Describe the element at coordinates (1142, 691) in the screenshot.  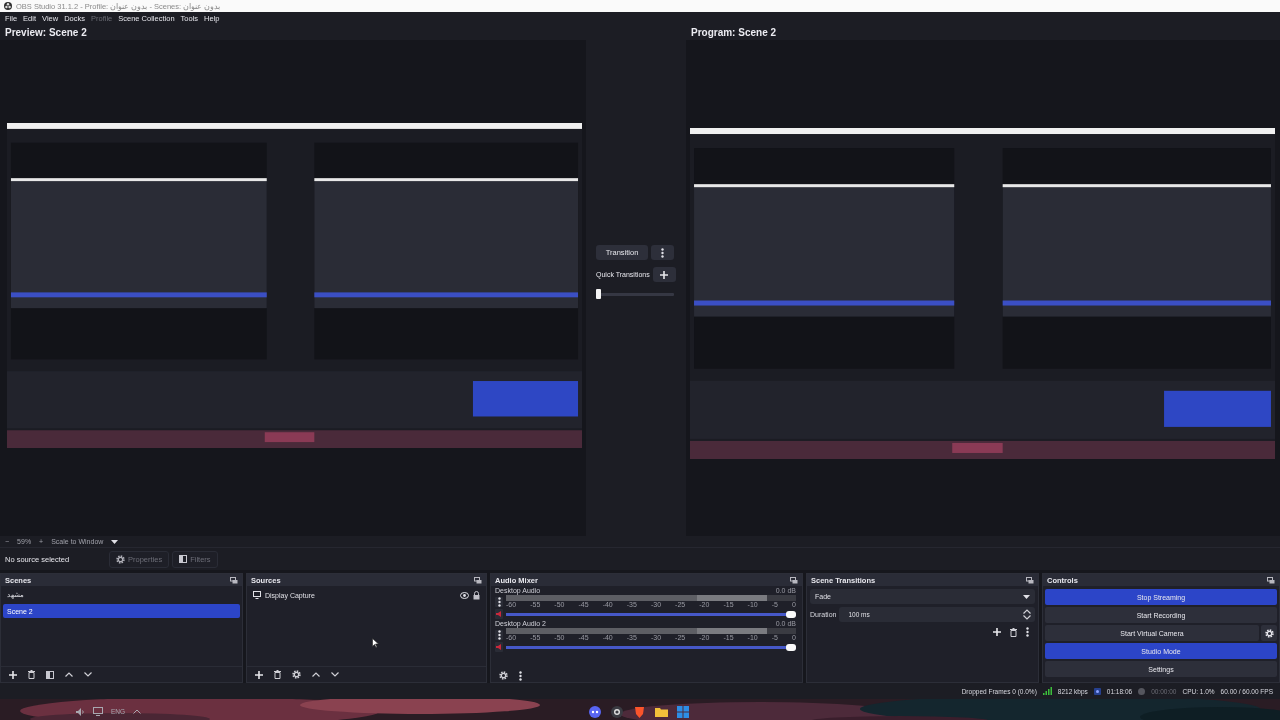
I see `record-icon` at that location.